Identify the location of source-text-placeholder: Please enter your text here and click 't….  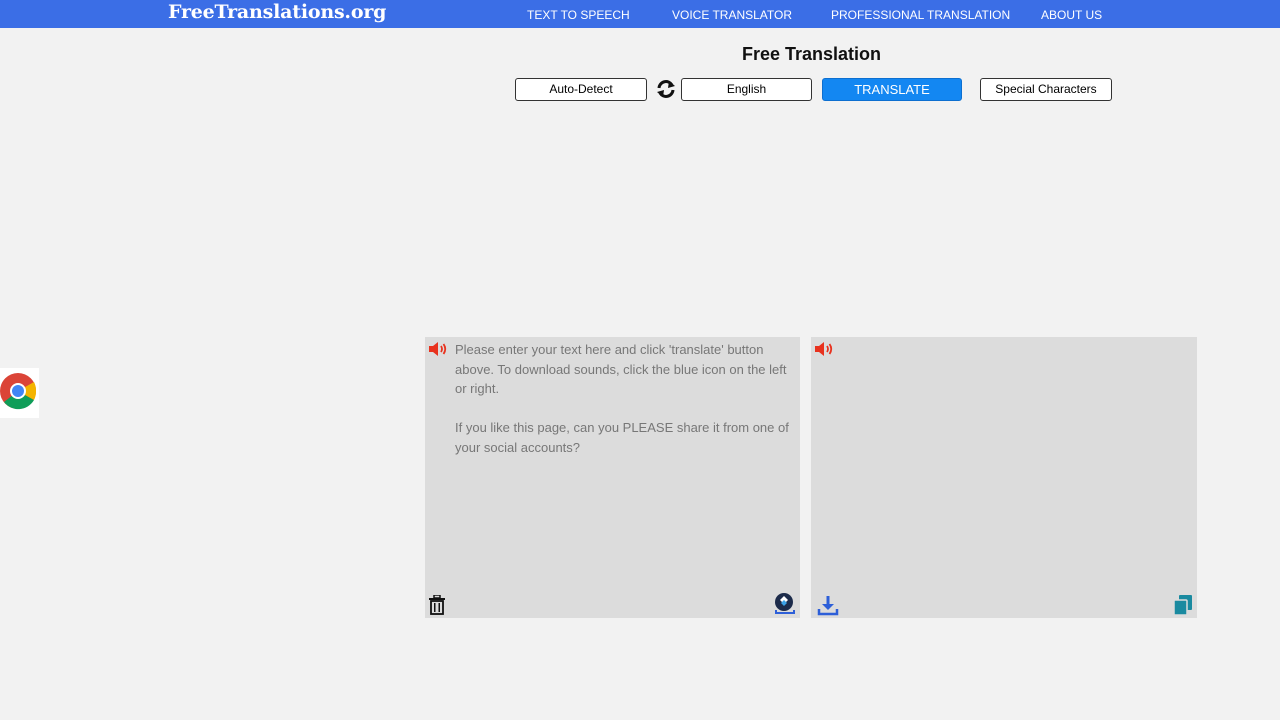
(625, 398).